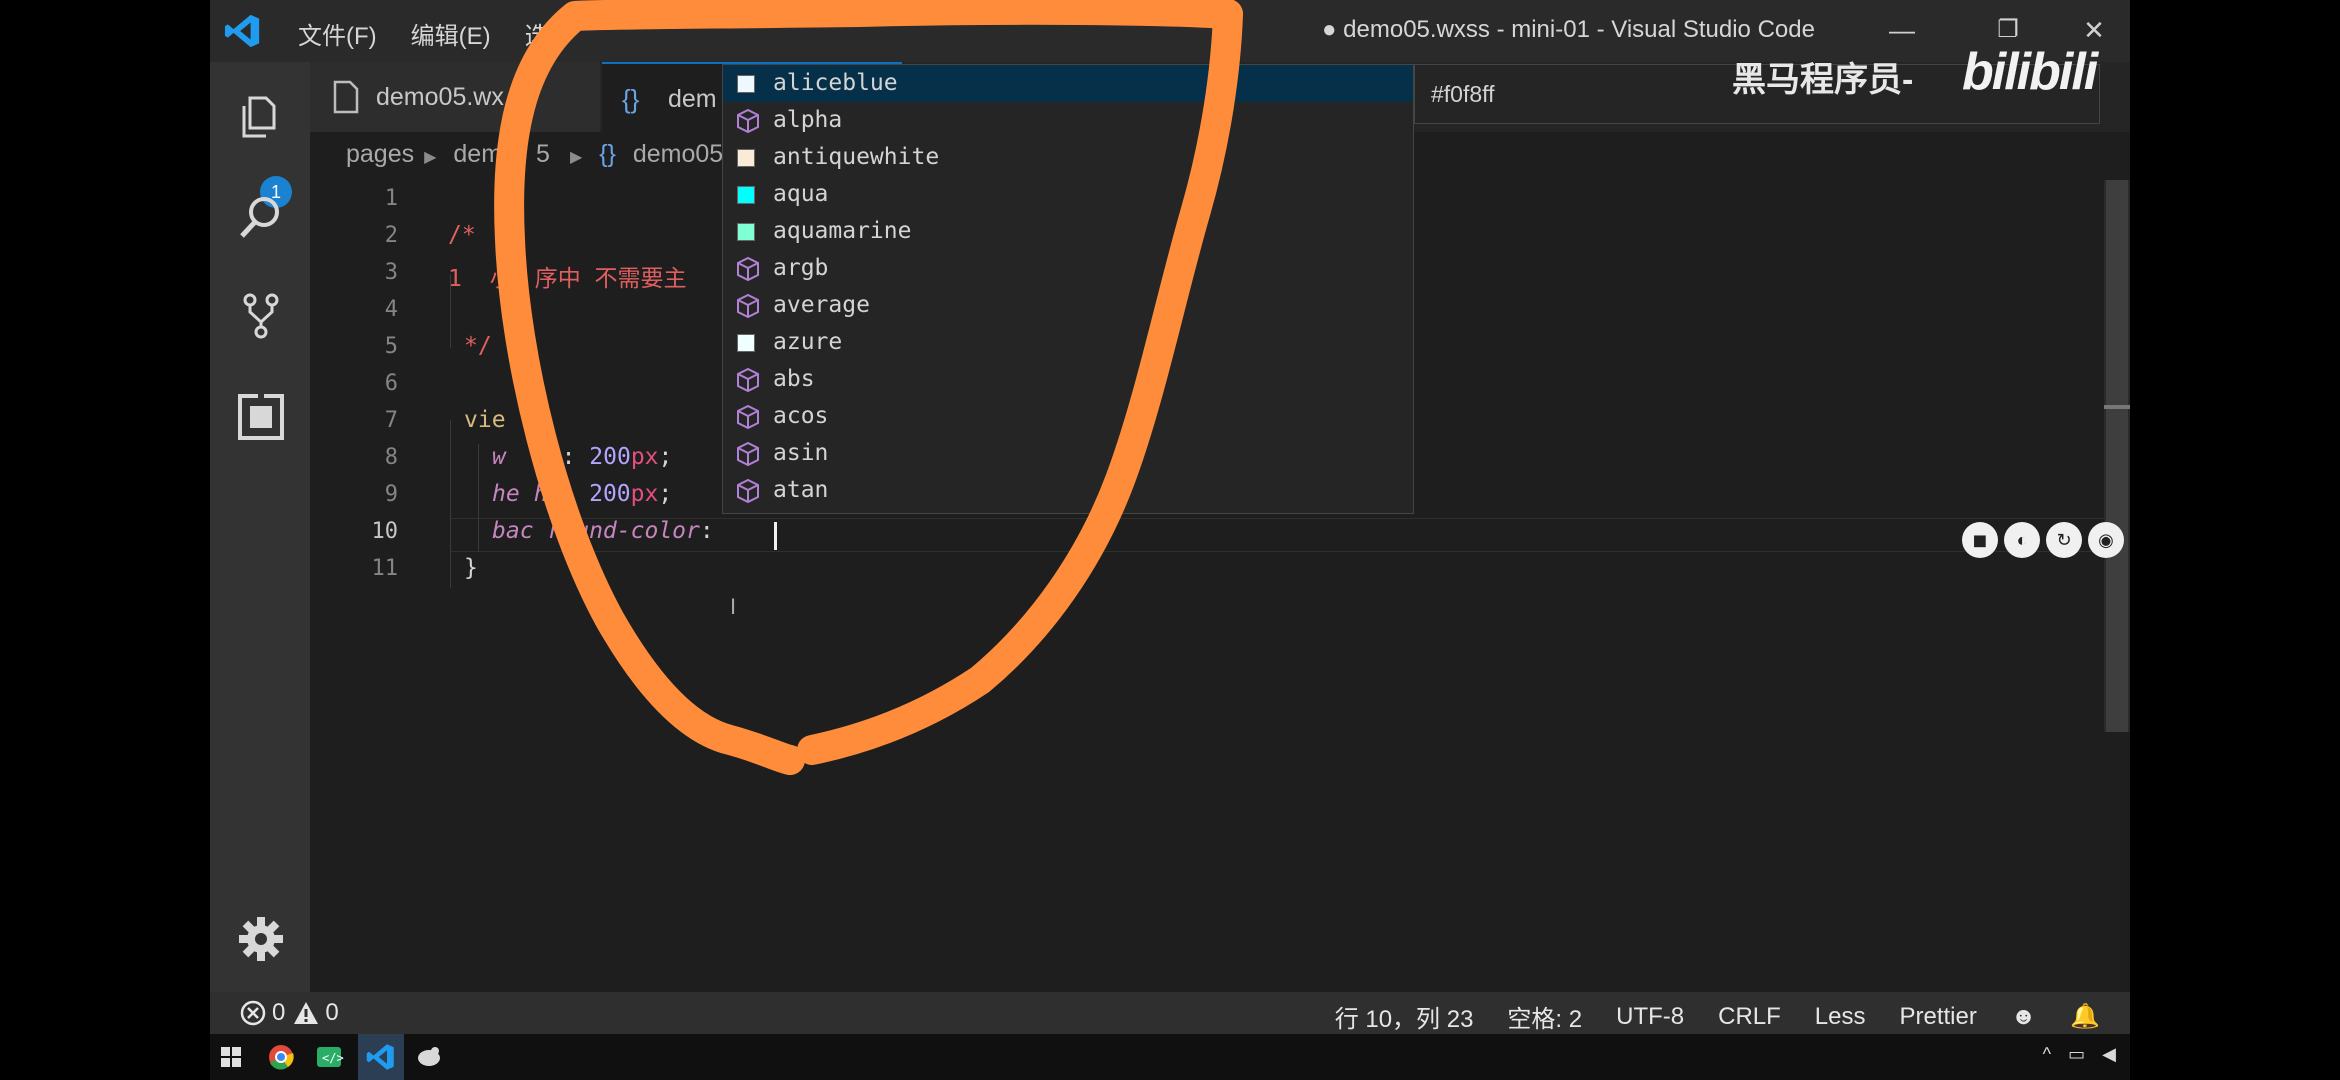  Describe the element at coordinates (1823, 80) in the screenshot. I see `watermark-text: 黑马程序员-` at that location.